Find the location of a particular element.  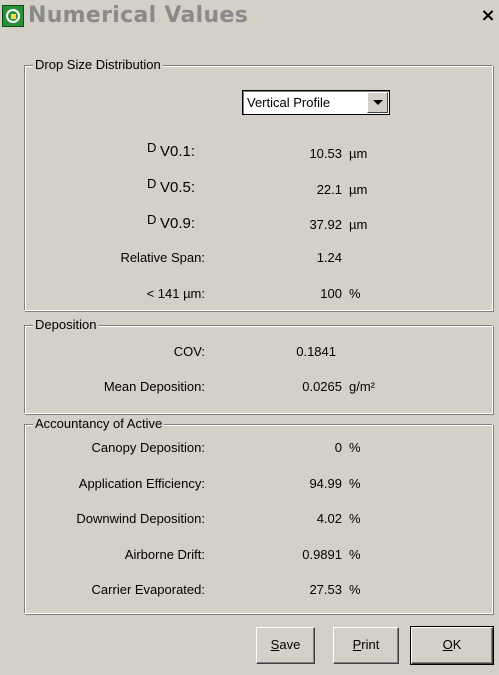

dv05-label: D V0.5: is located at coordinates (171, 186).